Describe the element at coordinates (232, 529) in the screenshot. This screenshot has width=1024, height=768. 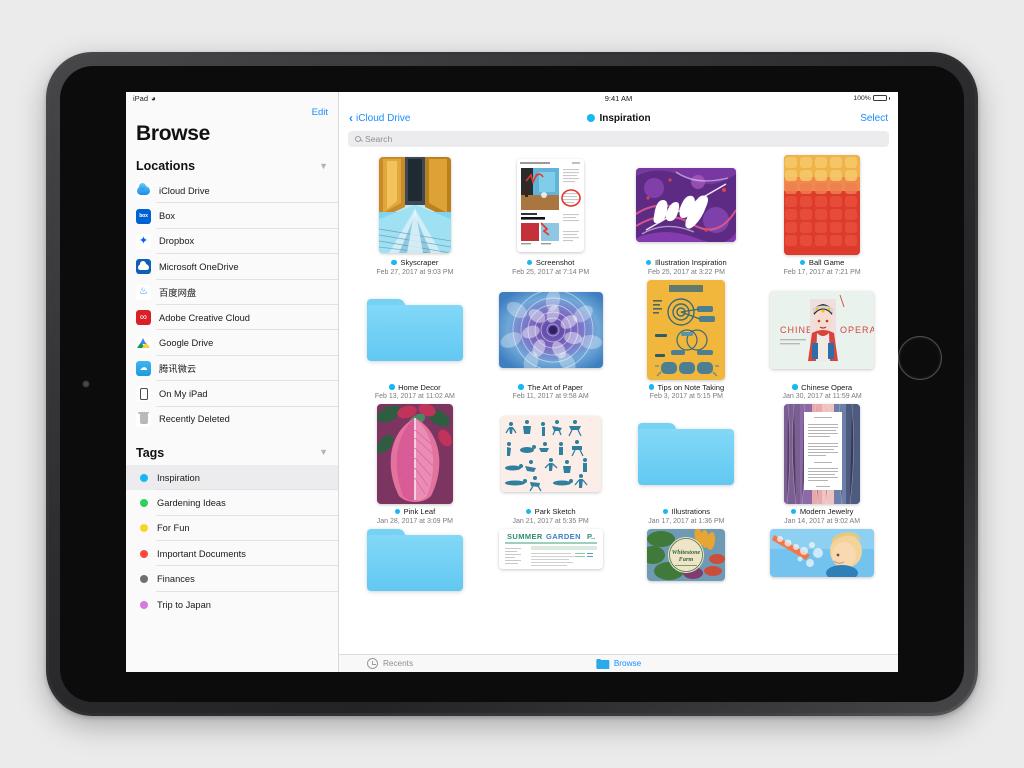
I see `sidebar-tag-for-fun: For Fun` at that location.